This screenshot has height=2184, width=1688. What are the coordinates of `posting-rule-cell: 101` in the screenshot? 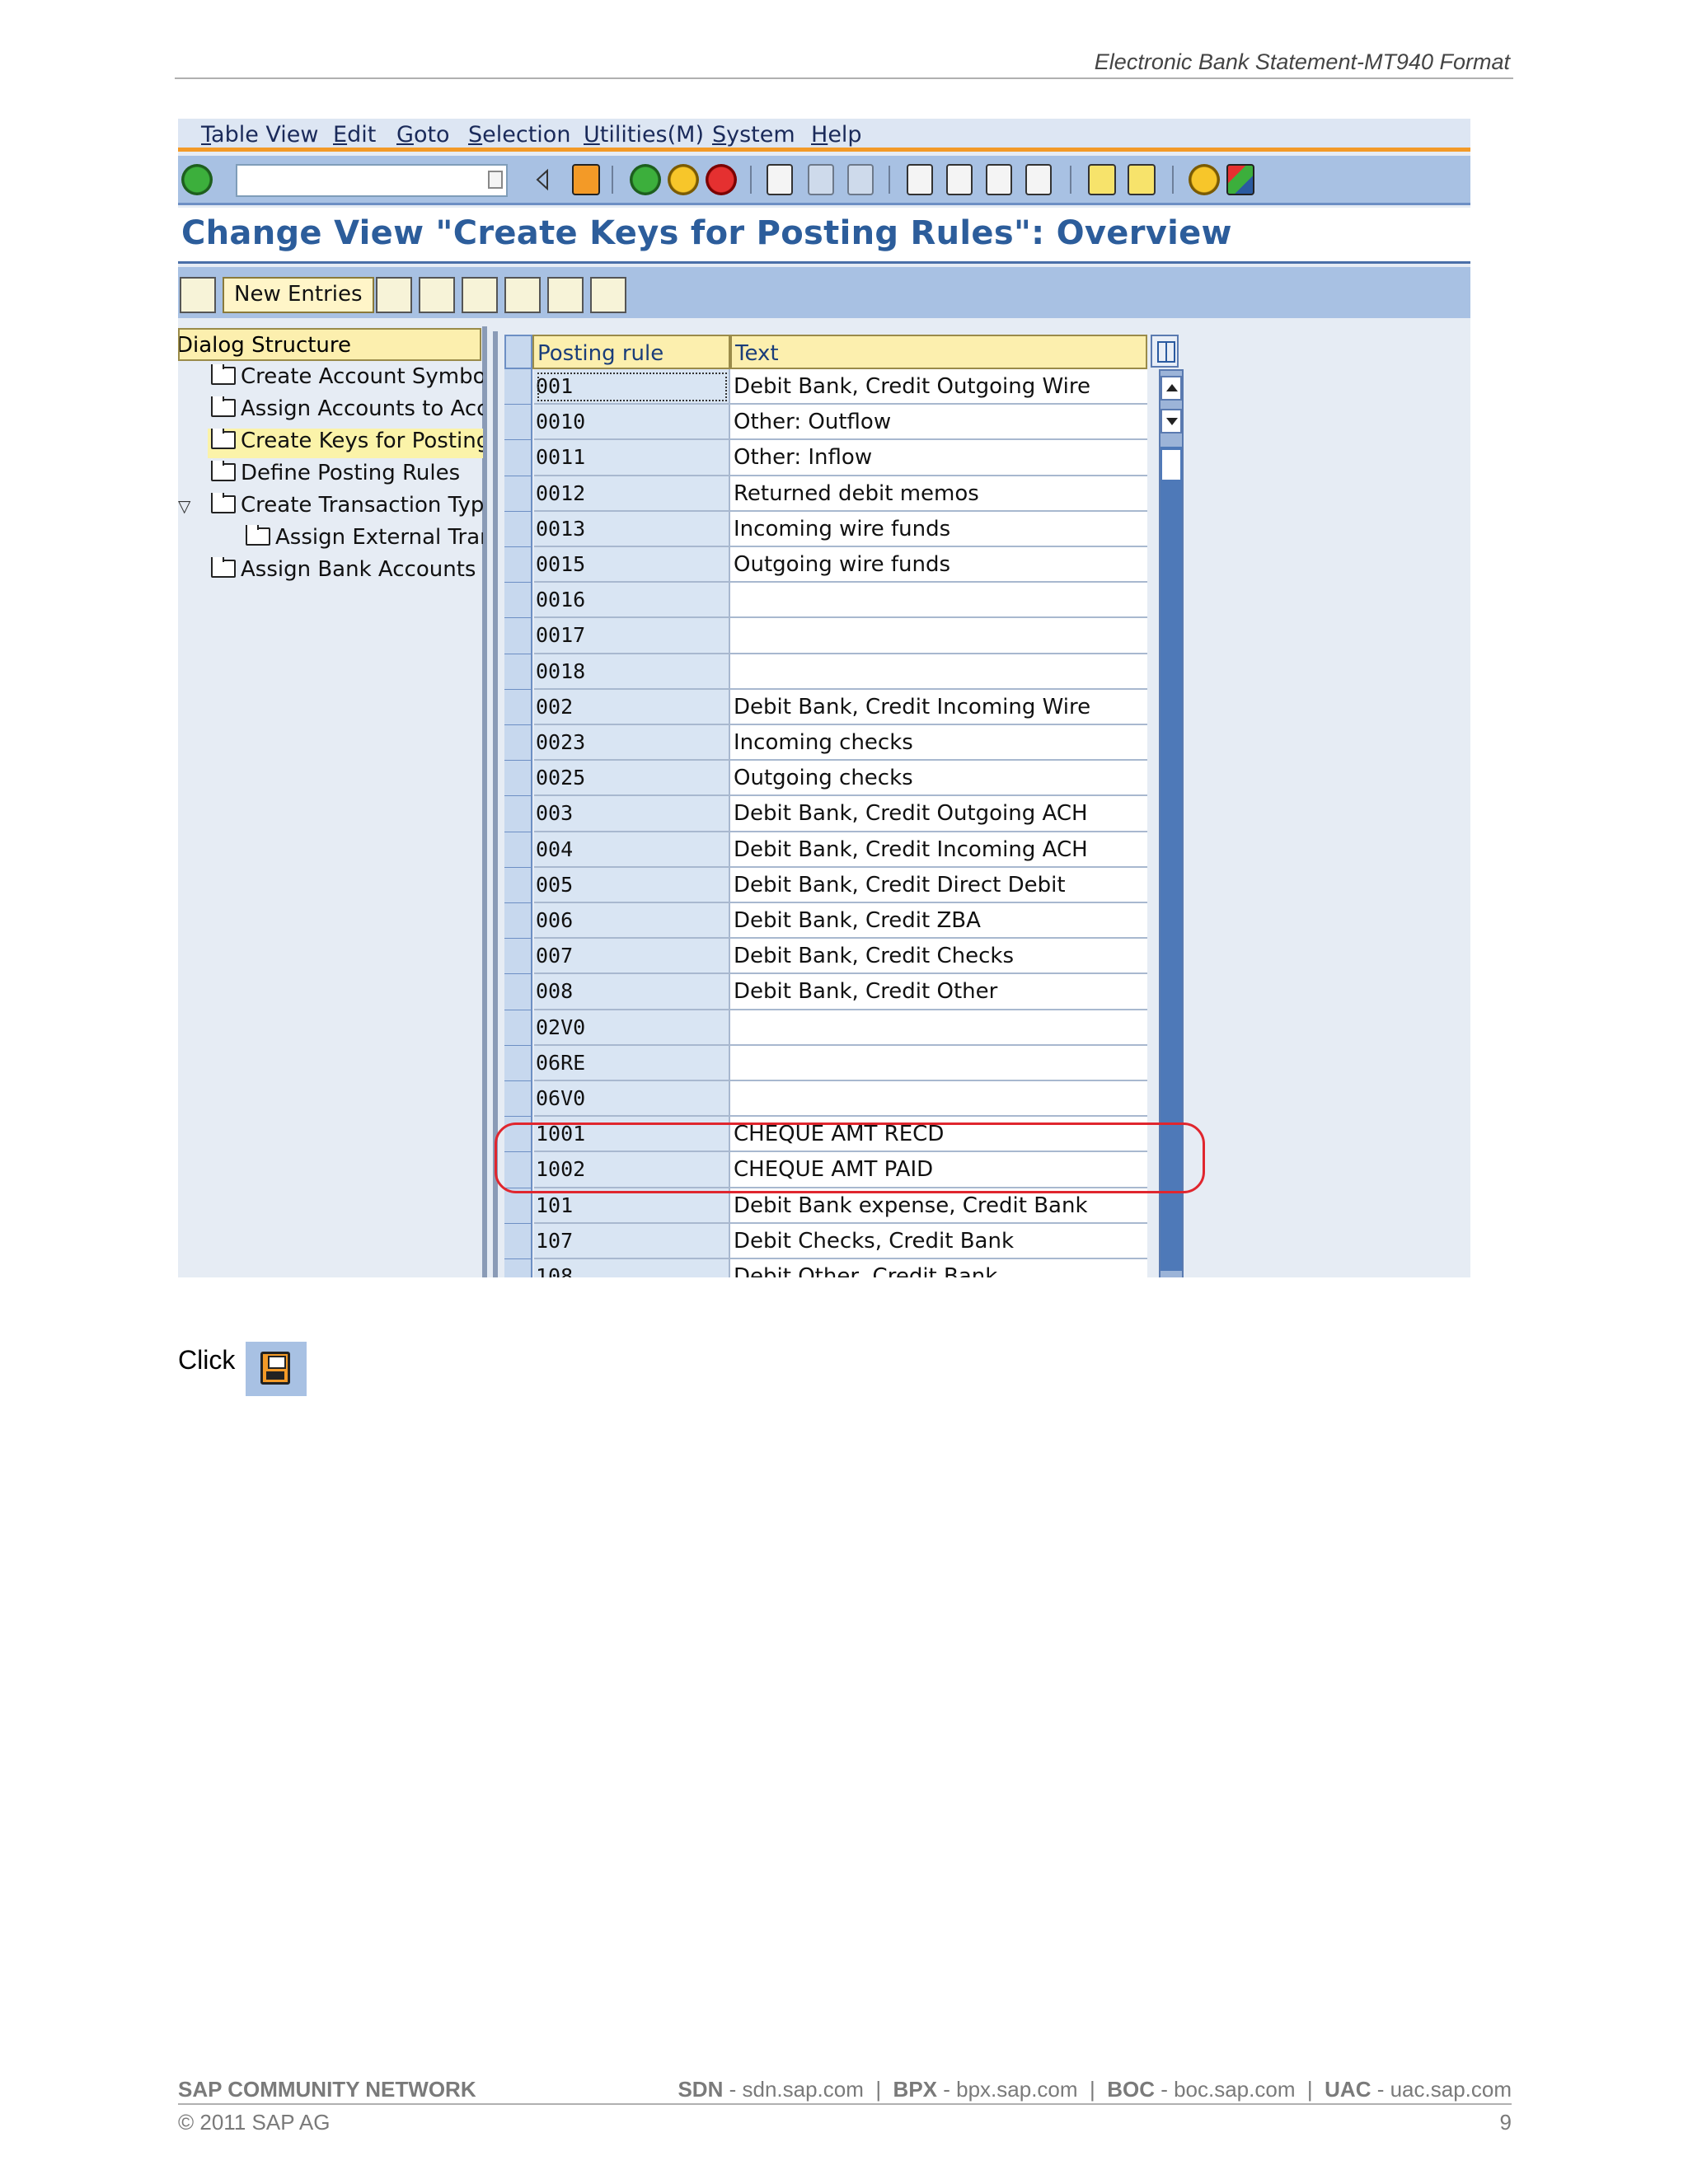 It's located at (632, 1206).